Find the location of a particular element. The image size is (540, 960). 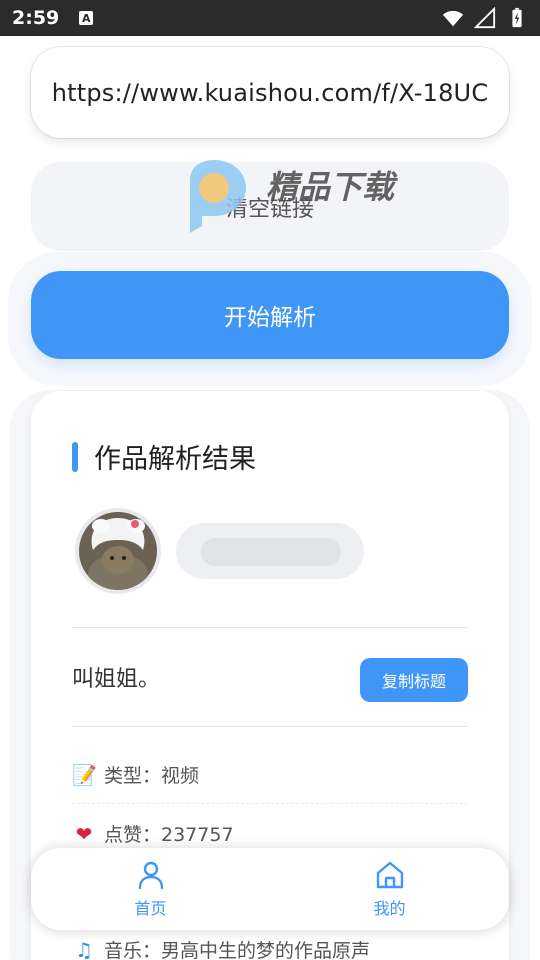

nav-item-mine: 我的 is located at coordinates (389, 889).